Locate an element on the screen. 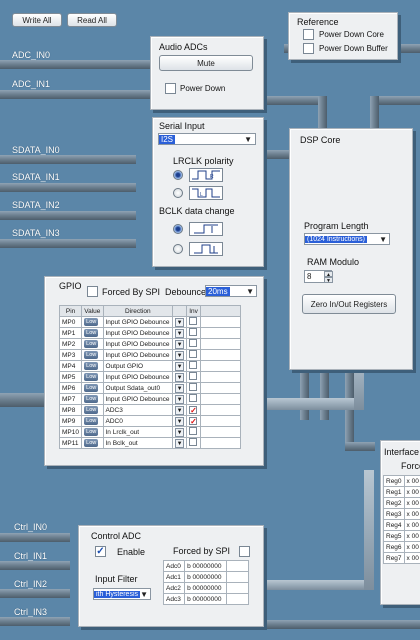 The height and width of the screenshot is (640, 420). control-adc-forced-by-spi-label: Forced by SPI is located at coordinates (202, 551).